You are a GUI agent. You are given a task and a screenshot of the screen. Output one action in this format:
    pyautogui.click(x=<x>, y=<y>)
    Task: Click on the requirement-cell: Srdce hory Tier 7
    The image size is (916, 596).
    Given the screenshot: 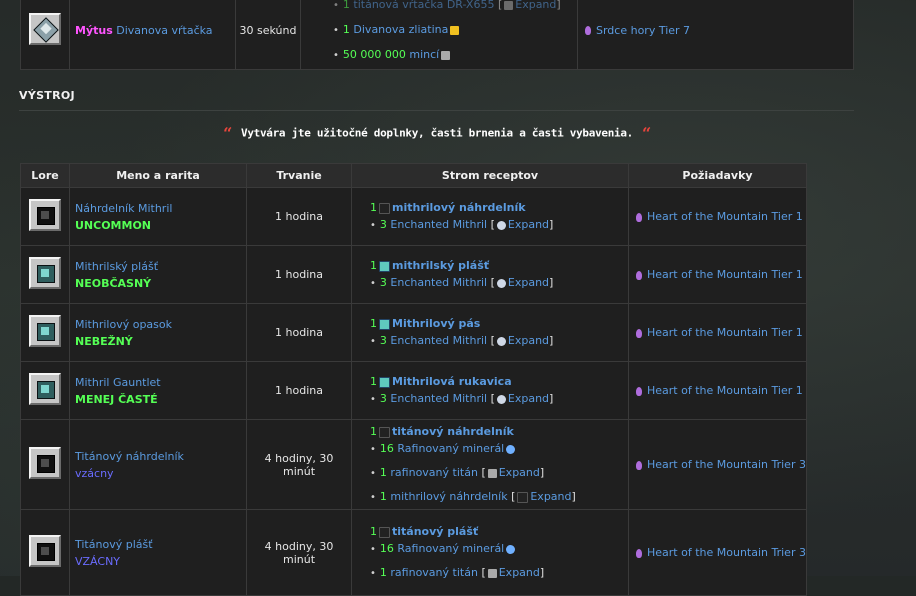 What is the action you would take?
    pyautogui.click(x=715, y=35)
    